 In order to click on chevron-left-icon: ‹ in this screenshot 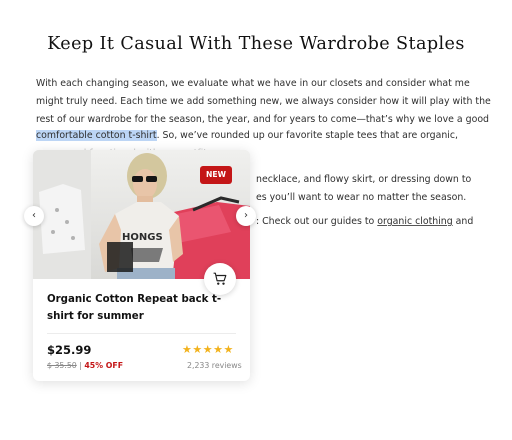, I will do `click(34, 215)`.